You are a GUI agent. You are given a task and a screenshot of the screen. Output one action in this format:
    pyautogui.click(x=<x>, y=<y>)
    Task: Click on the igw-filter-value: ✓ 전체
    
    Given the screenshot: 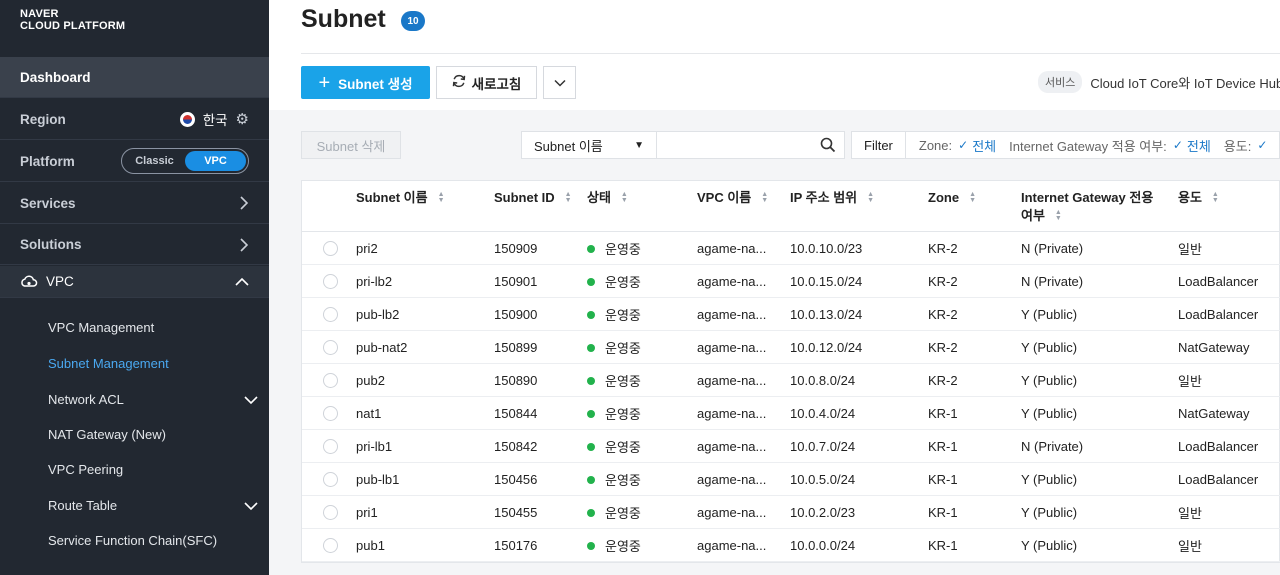 What is the action you would take?
    pyautogui.click(x=1192, y=145)
    